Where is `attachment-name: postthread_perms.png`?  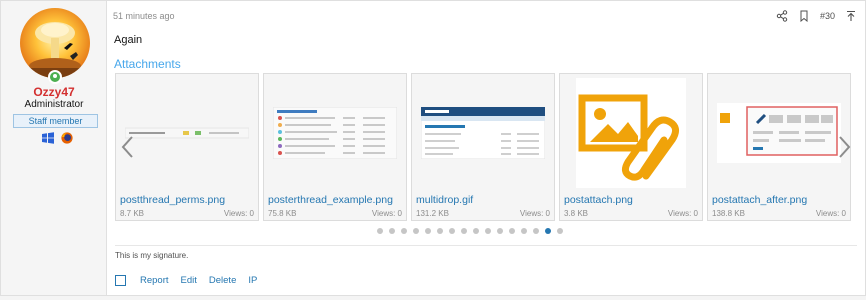
attachment-name: postthread_perms.png is located at coordinates (172, 200).